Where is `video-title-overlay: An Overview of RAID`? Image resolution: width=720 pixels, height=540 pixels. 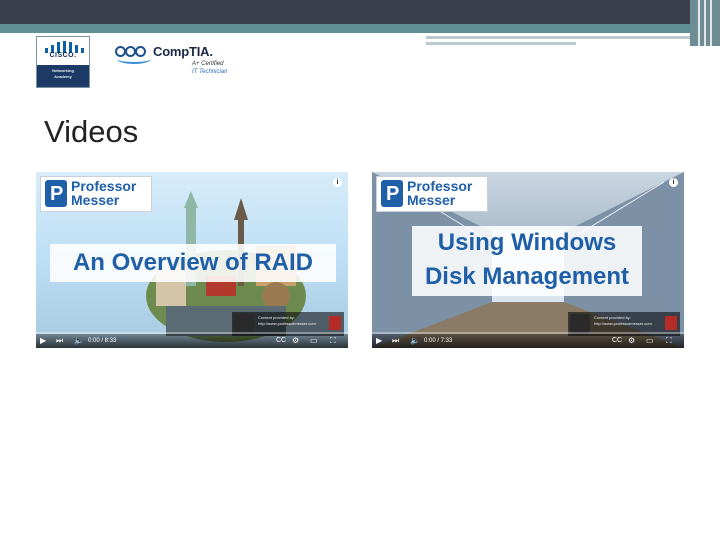 video-title-overlay: An Overview of RAID is located at coordinates (193, 263).